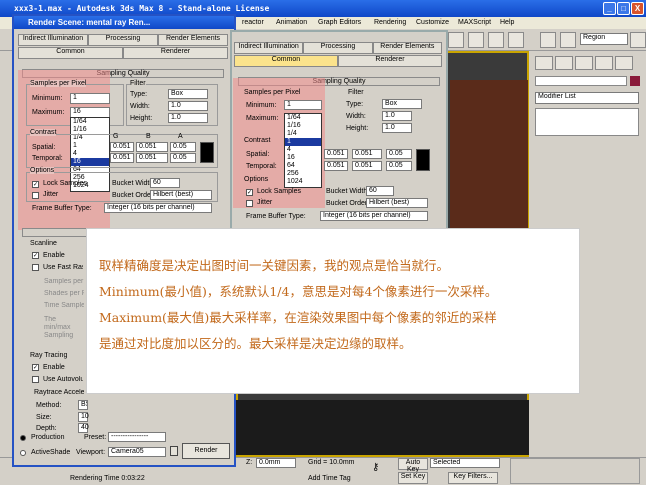 The height and width of the screenshot is (485, 646). Describe the element at coordinates (183, 158) in the screenshot. I see `temporal-a: 0.05` at that location.